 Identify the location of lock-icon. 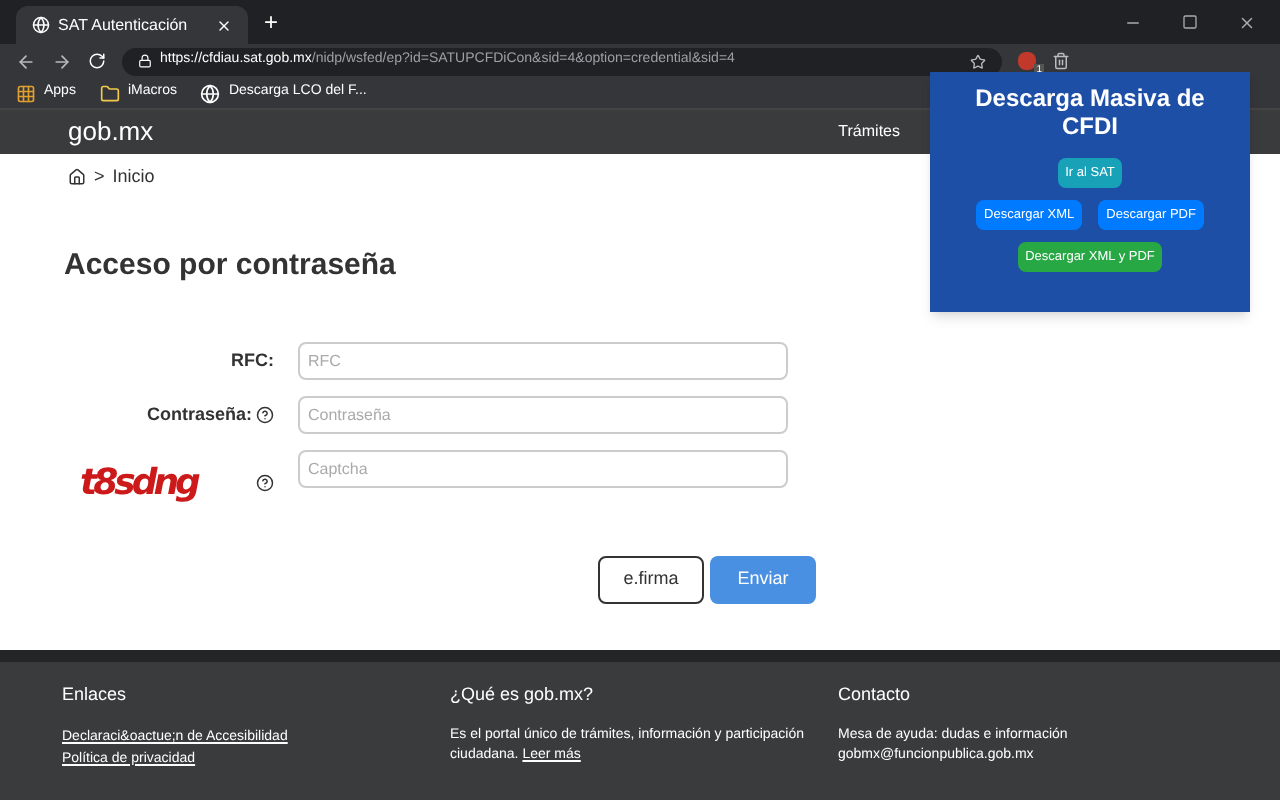
(145, 61).